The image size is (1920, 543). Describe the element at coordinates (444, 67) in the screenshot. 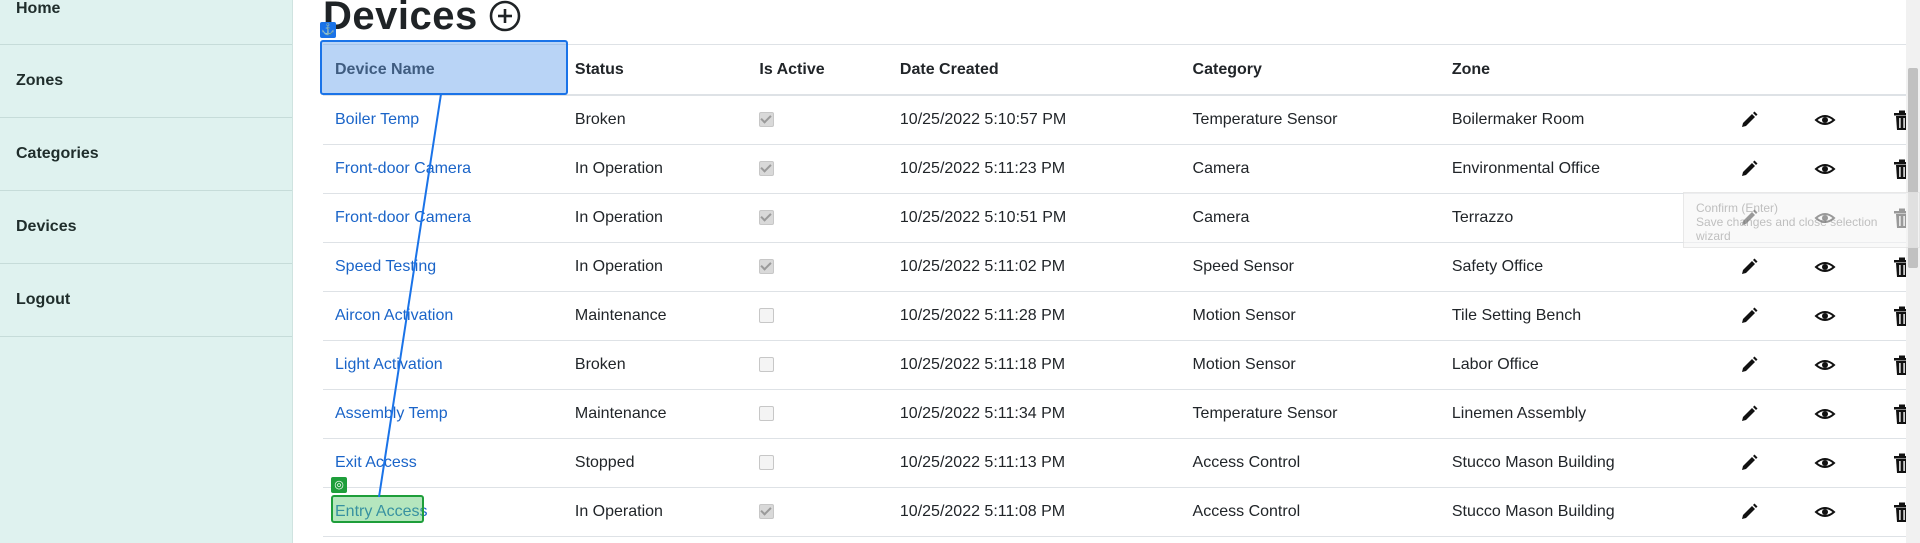

I see `drag-source-highlight` at that location.